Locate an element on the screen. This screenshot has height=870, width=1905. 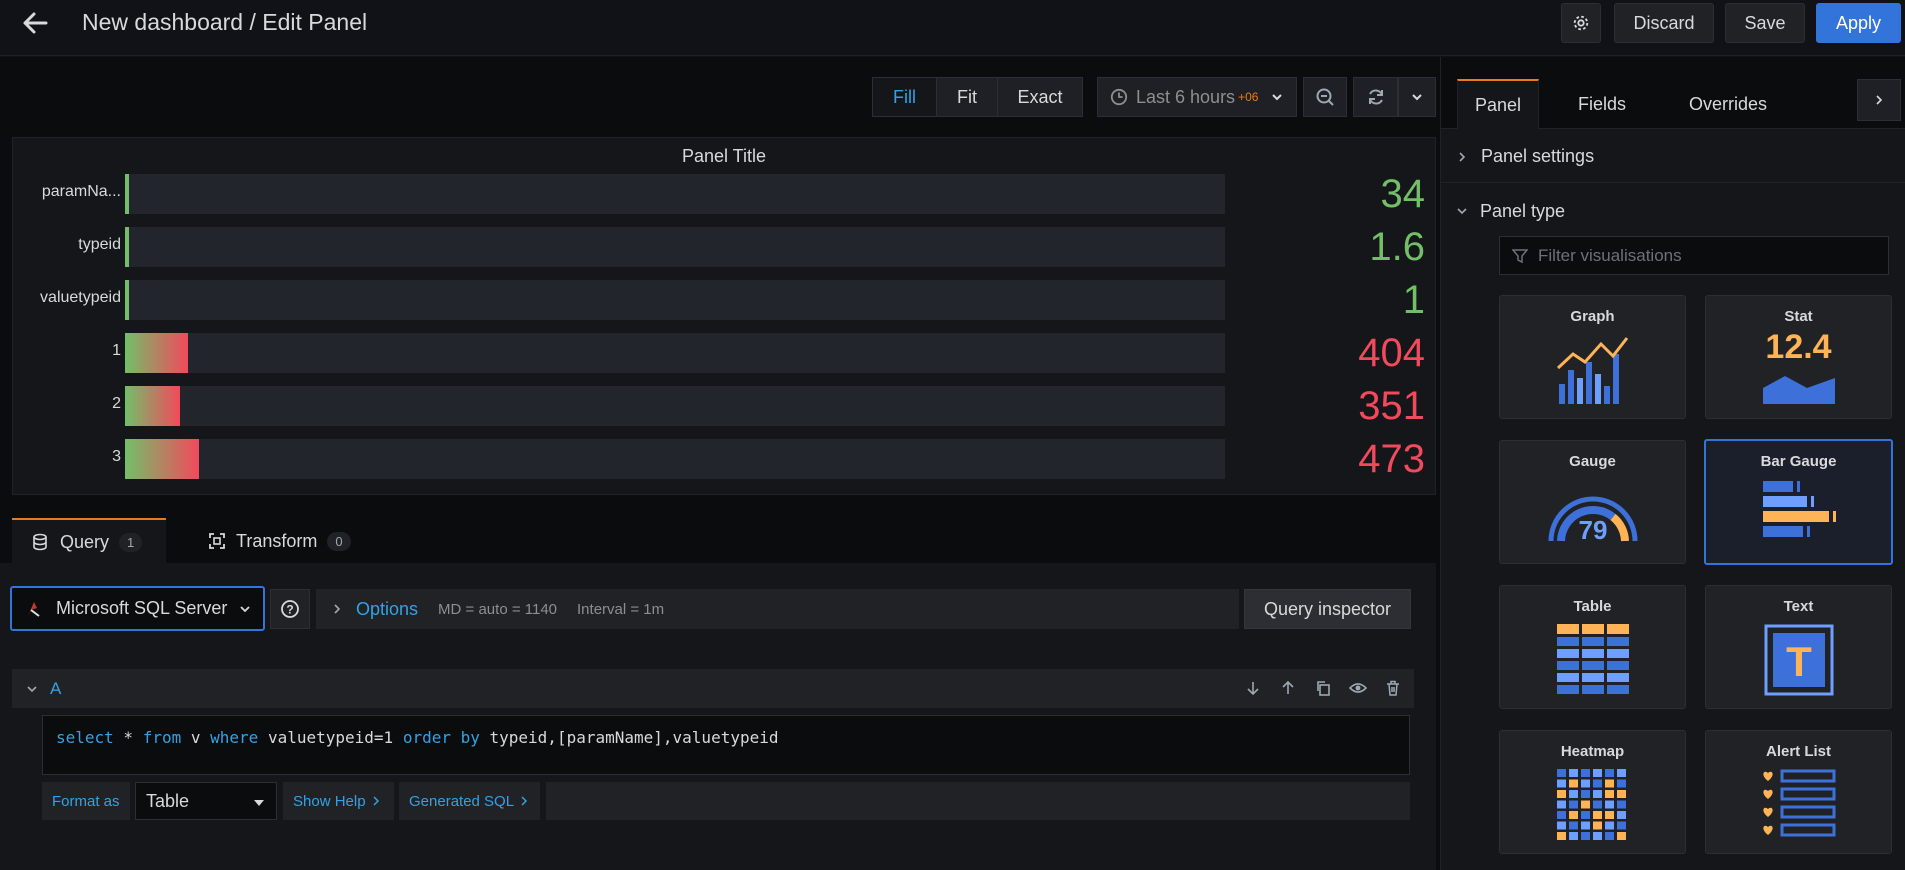
tab-panel: Panel is located at coordinates (1498, 104).